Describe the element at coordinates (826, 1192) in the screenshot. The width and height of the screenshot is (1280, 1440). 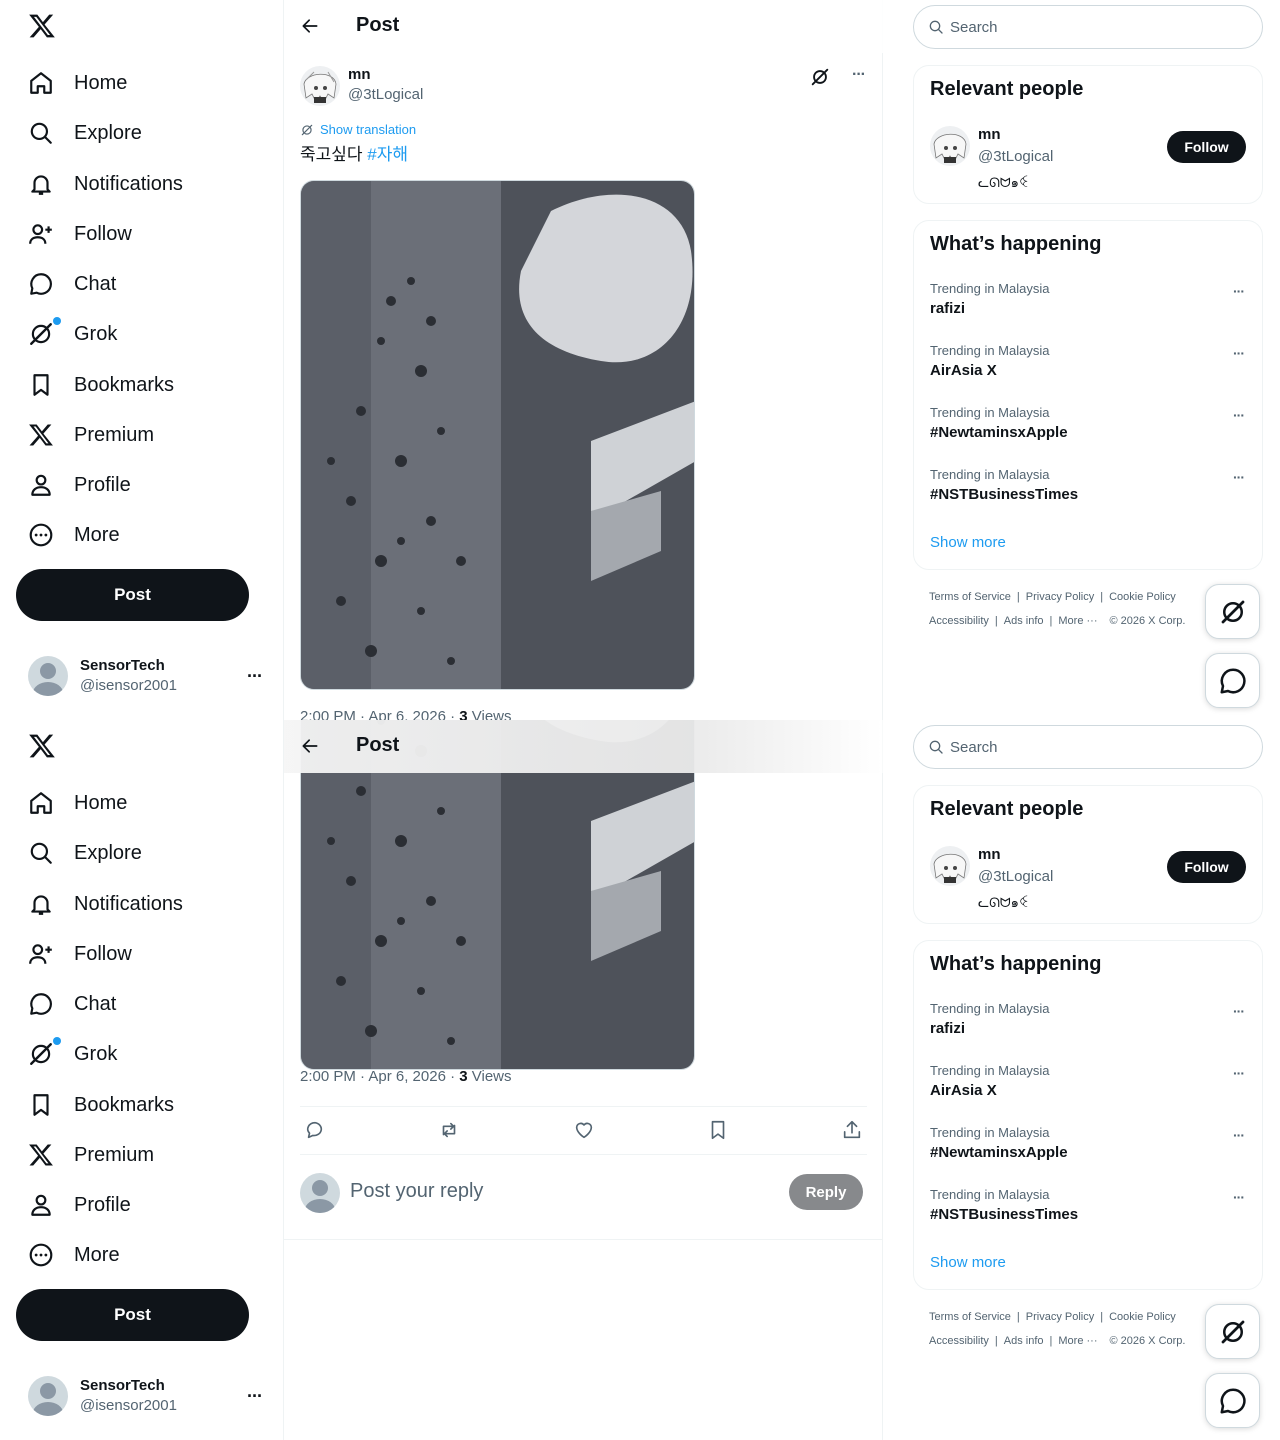
I see `reply-button: Reply` at that location.